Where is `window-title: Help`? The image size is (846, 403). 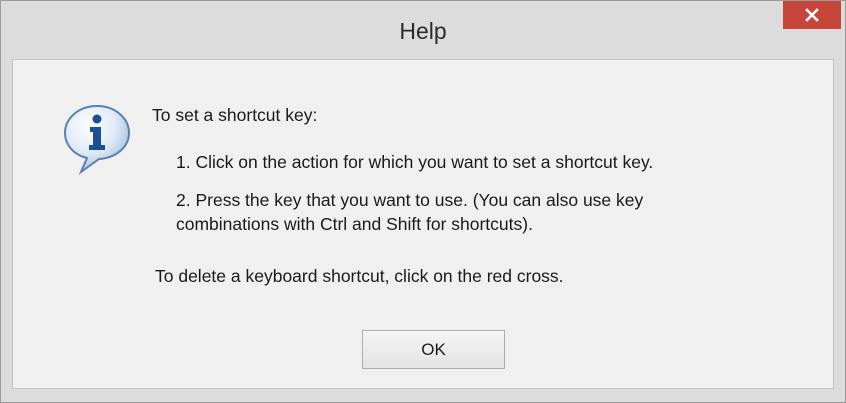 window-title: Help is located at coordinates (423, 31).